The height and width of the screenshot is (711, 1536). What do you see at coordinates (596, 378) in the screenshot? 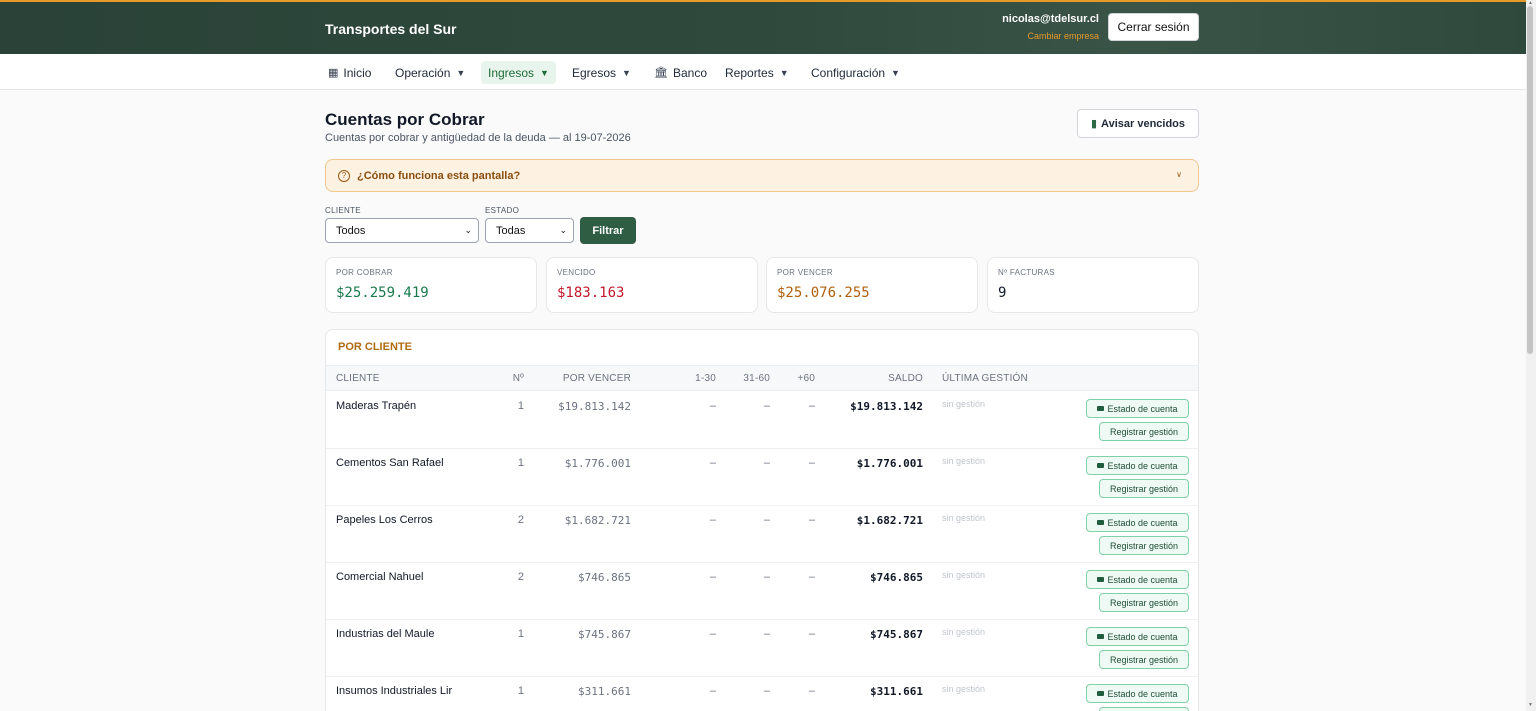
I see `col-por-vencer: POR VENCER` at bounding box center [596, 378].